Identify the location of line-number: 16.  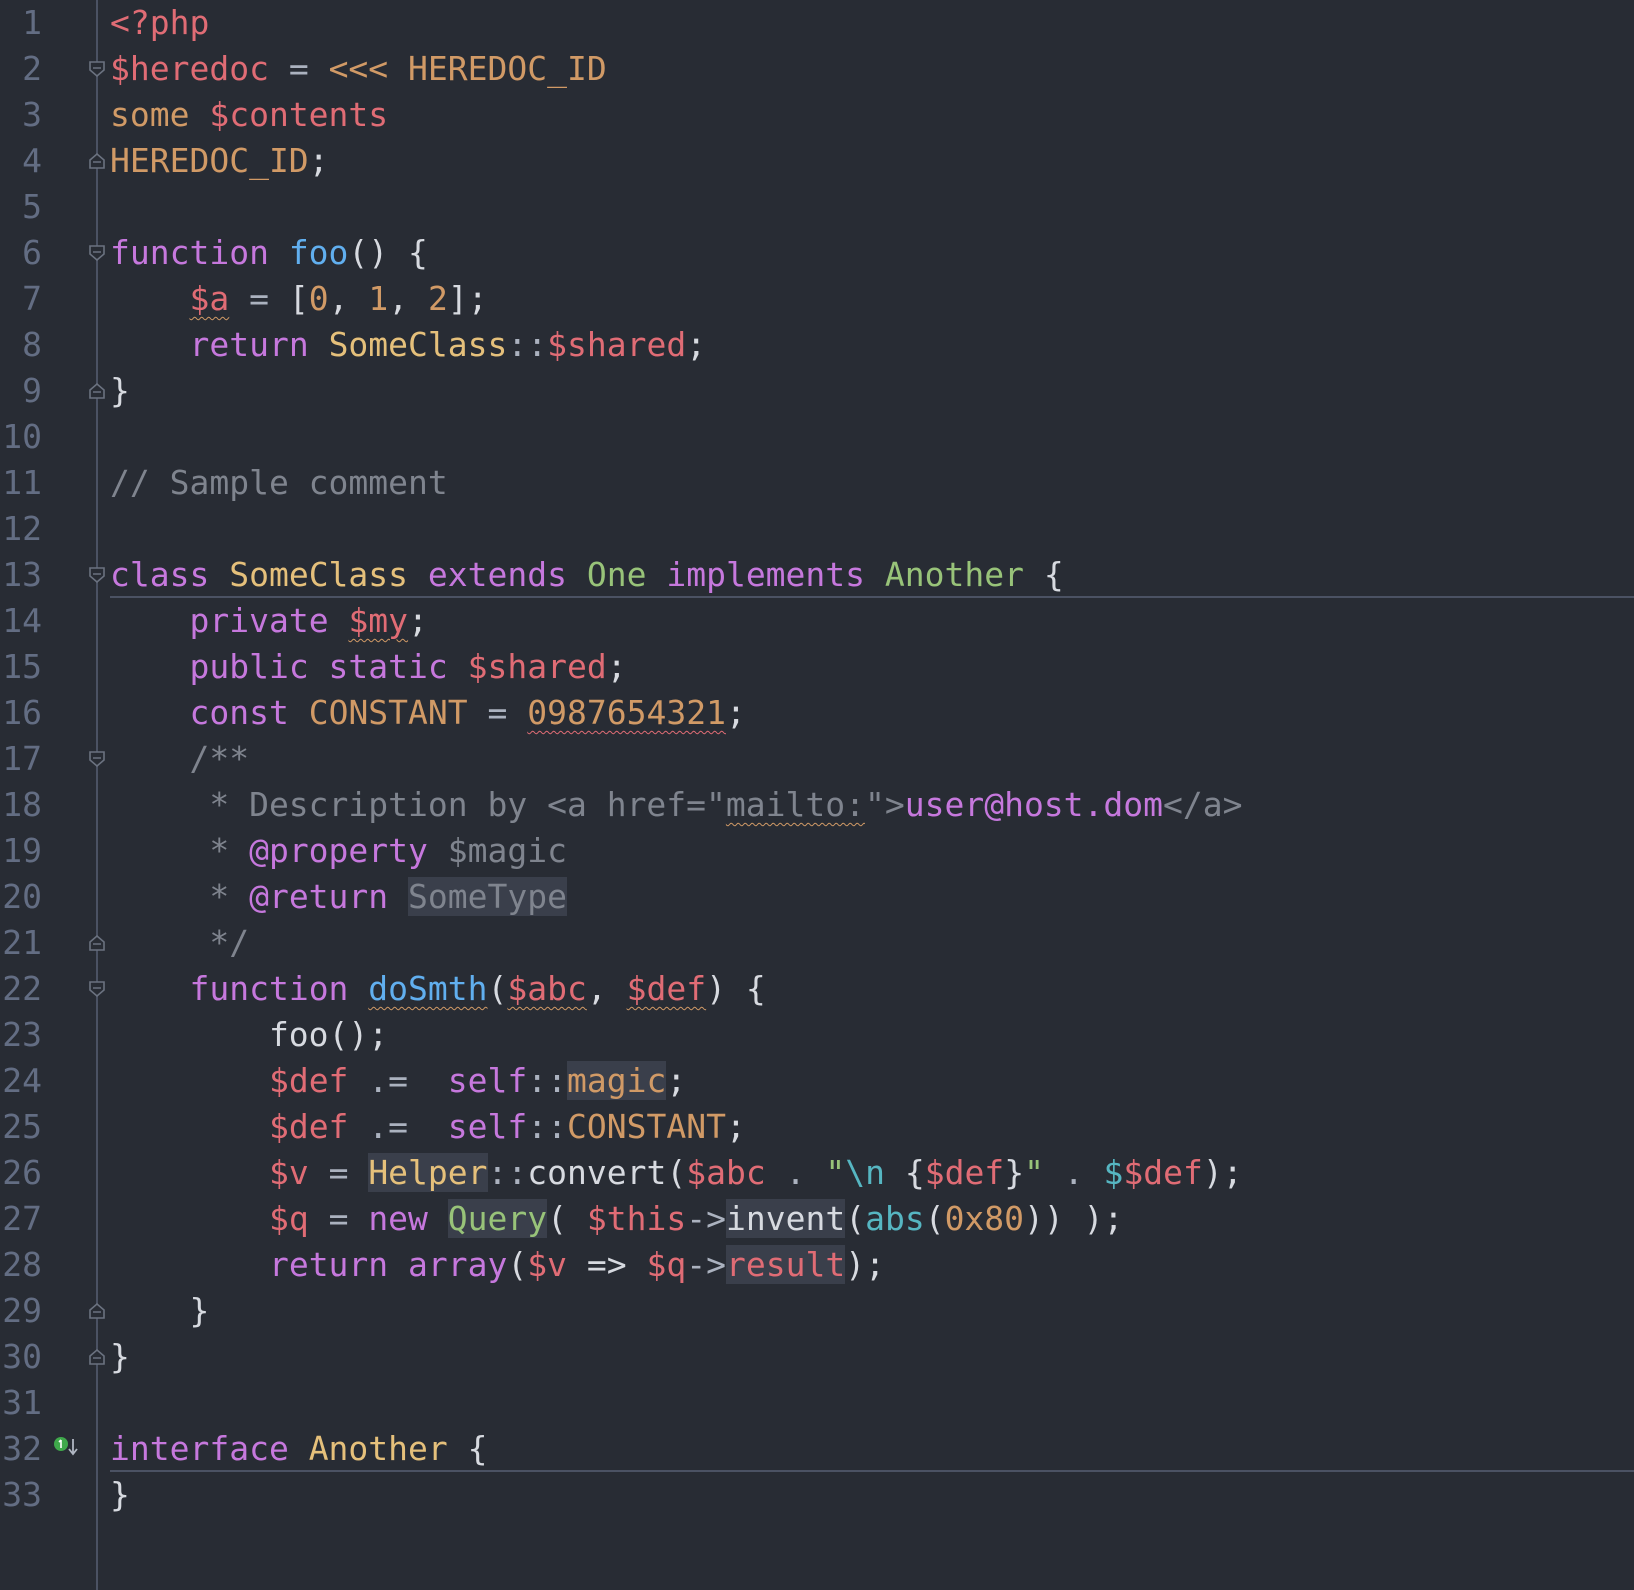
(22, 712).